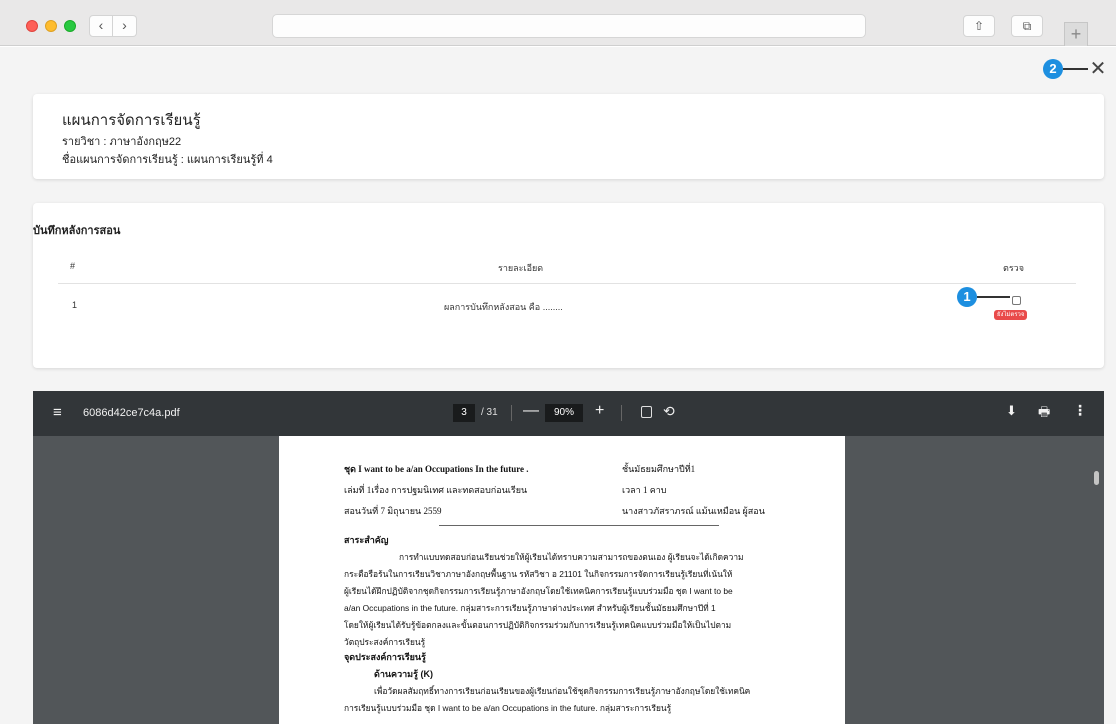  I want to click on table-divider, so click(567, 283).